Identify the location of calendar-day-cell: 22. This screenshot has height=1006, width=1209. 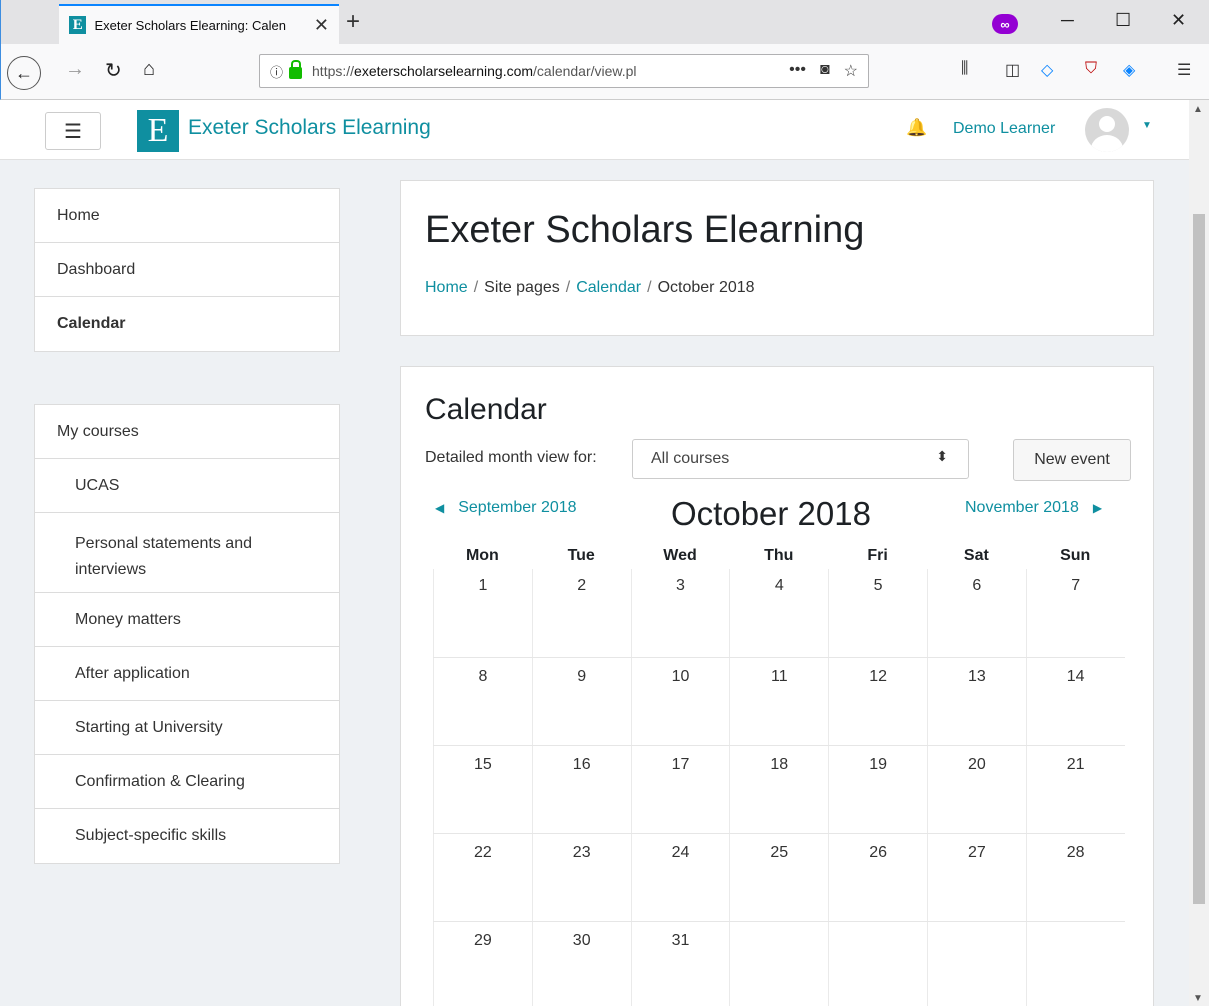
(482, 877).